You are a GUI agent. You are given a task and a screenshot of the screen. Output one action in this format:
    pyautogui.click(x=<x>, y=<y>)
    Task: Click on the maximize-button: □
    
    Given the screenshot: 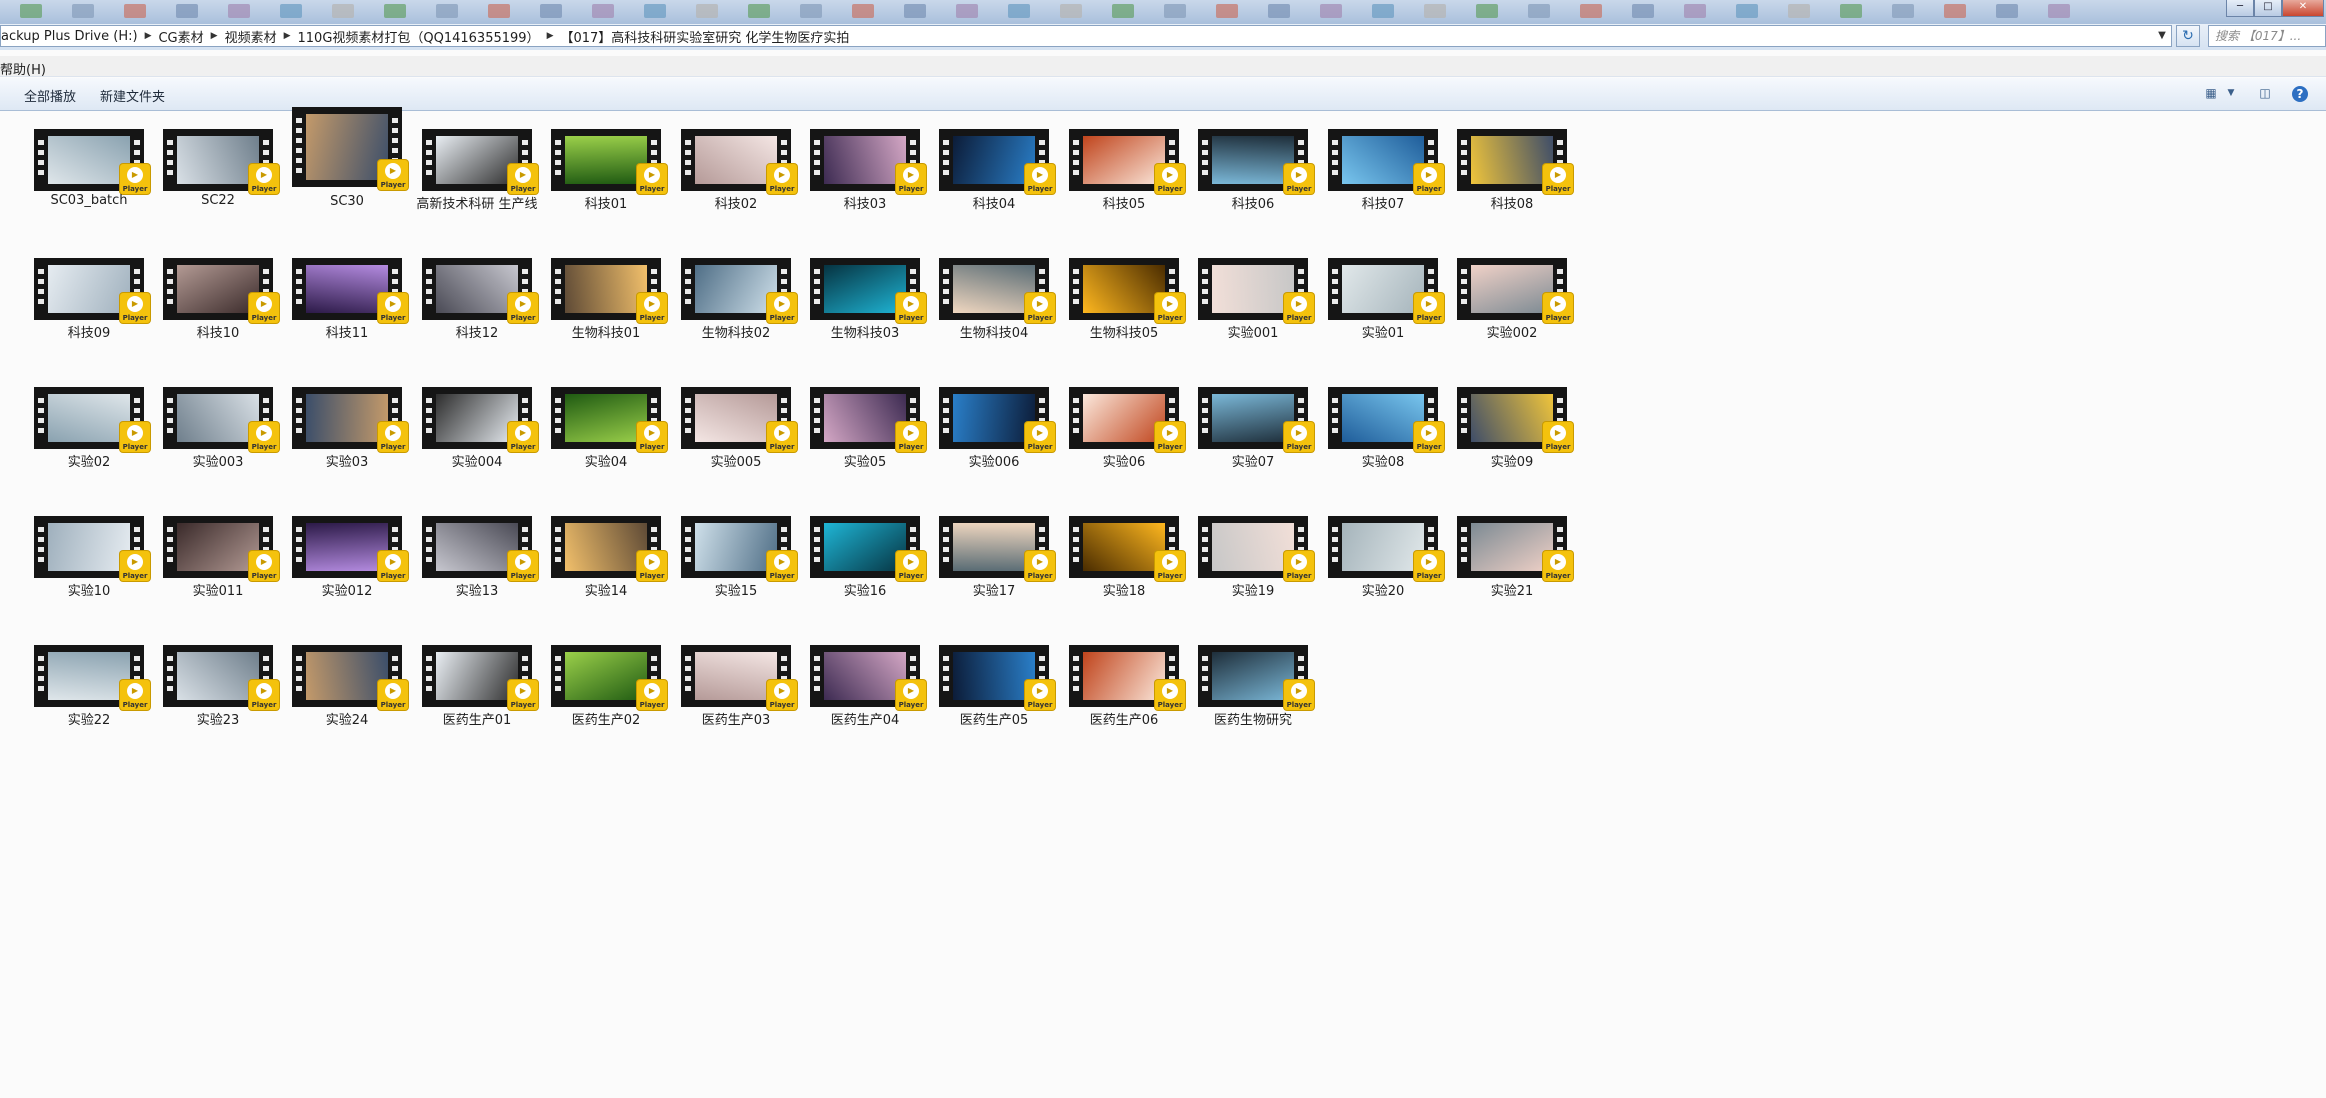 What is the action you would take?
    pyautogui.click(x=2268, y=8)
    